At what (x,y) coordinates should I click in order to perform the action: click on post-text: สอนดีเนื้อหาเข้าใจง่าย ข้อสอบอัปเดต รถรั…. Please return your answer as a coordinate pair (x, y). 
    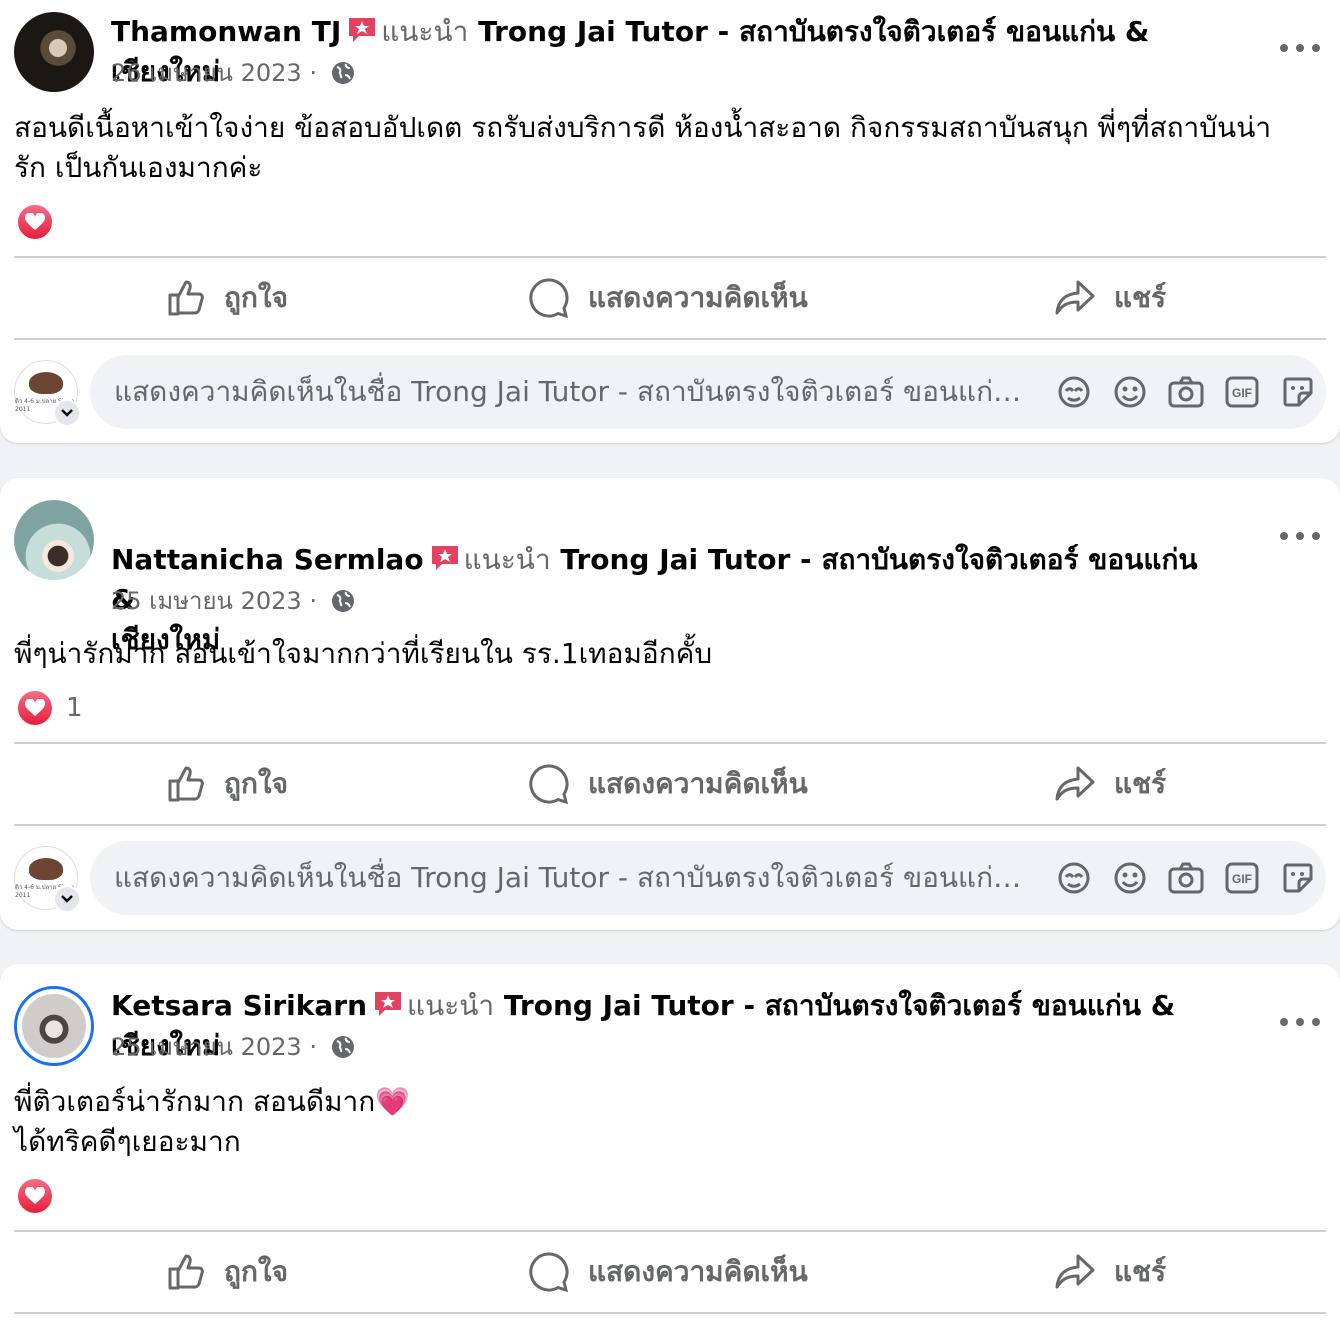
    Looking at the image, I should click on (643, 147).